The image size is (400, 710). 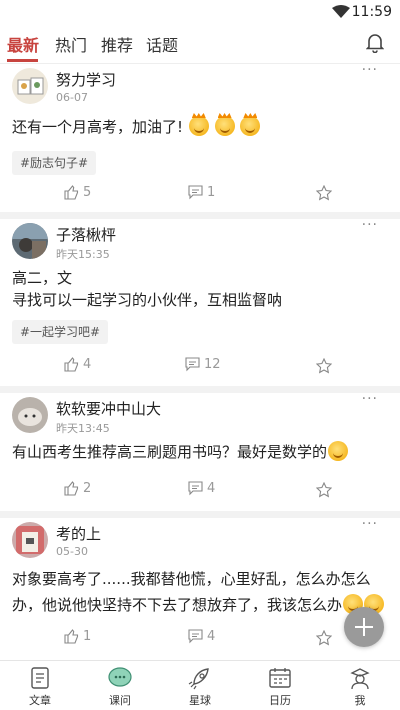 What do you see at coordinates (203, 364) in the screenshot?
I see `comment-button: 12` at bounding box center [203, 364].